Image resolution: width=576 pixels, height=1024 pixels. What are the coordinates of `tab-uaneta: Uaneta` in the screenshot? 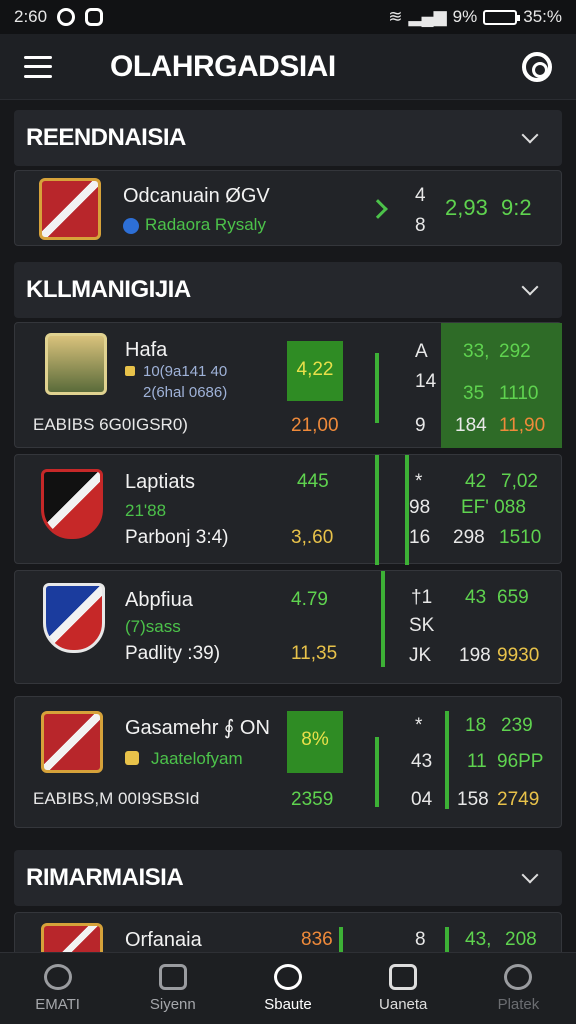 It's located at (403, 988).